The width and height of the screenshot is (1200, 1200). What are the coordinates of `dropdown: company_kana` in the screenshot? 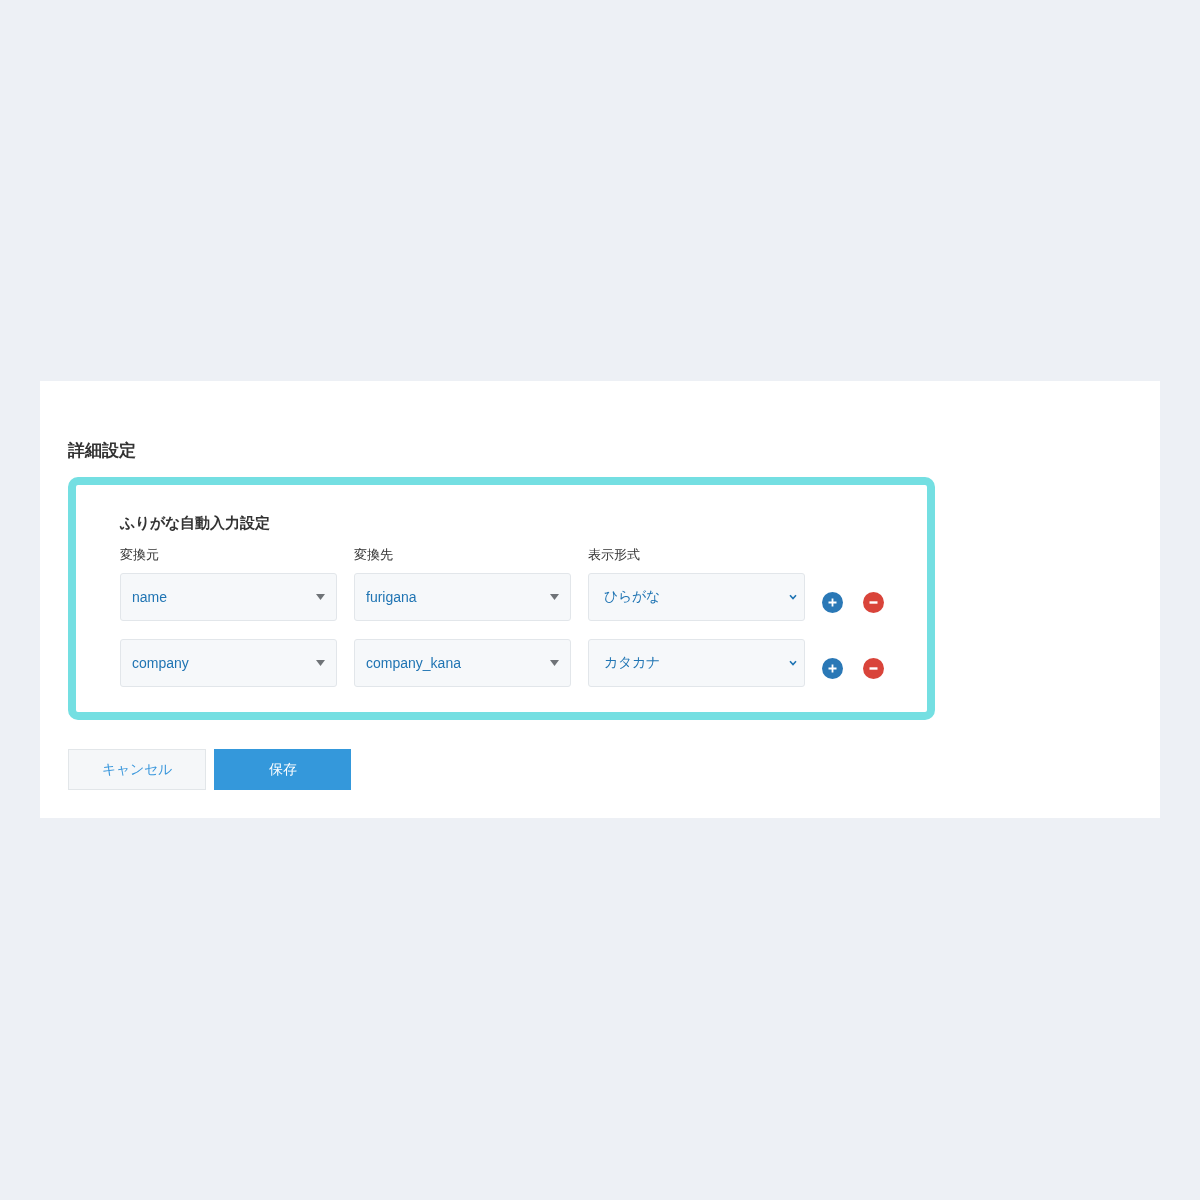 It's located at (462, 663).